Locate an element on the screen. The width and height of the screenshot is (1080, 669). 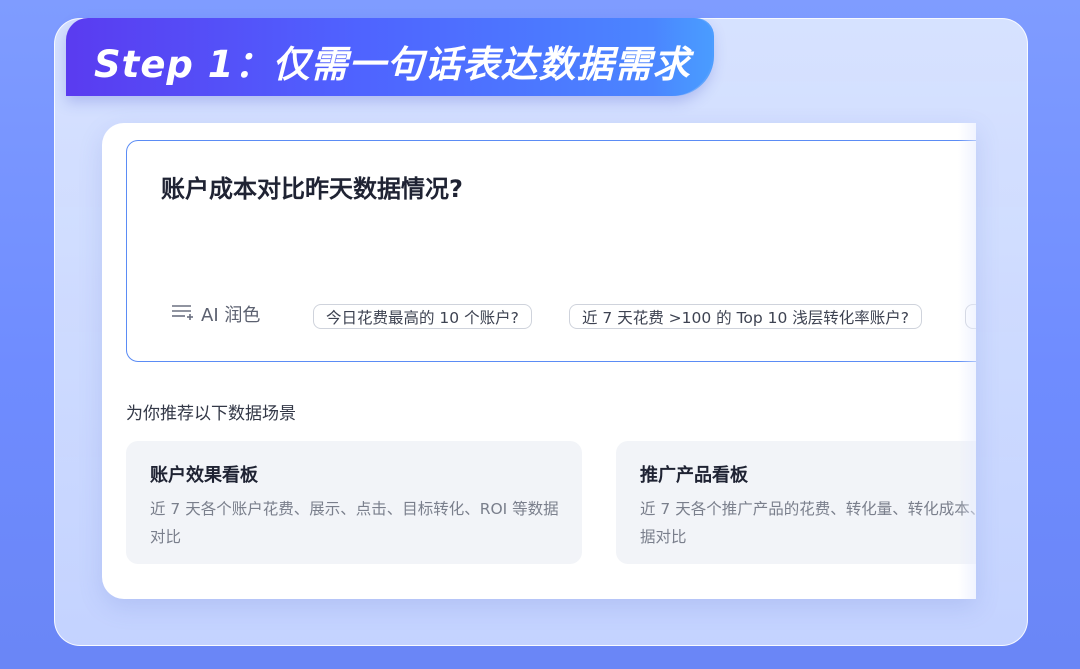
scene-card-product: 推广产品看板 近 7 天各个推广产品的花费、转化量、转化成本、ROI 等数据对比 is located at coordinates (796, 502).